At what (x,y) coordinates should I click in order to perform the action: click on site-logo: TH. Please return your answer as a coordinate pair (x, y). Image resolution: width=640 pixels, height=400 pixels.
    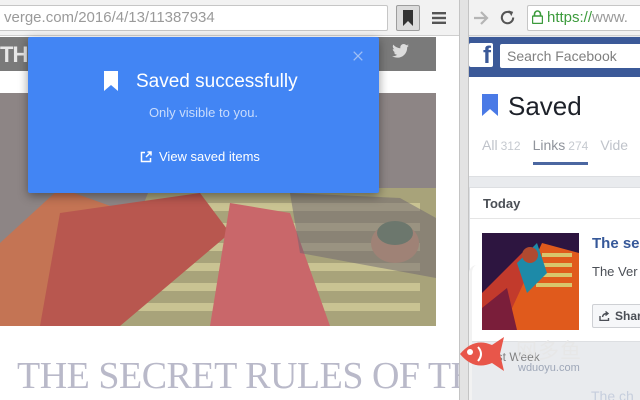
    Looking at the image, I should click on (14, 55).